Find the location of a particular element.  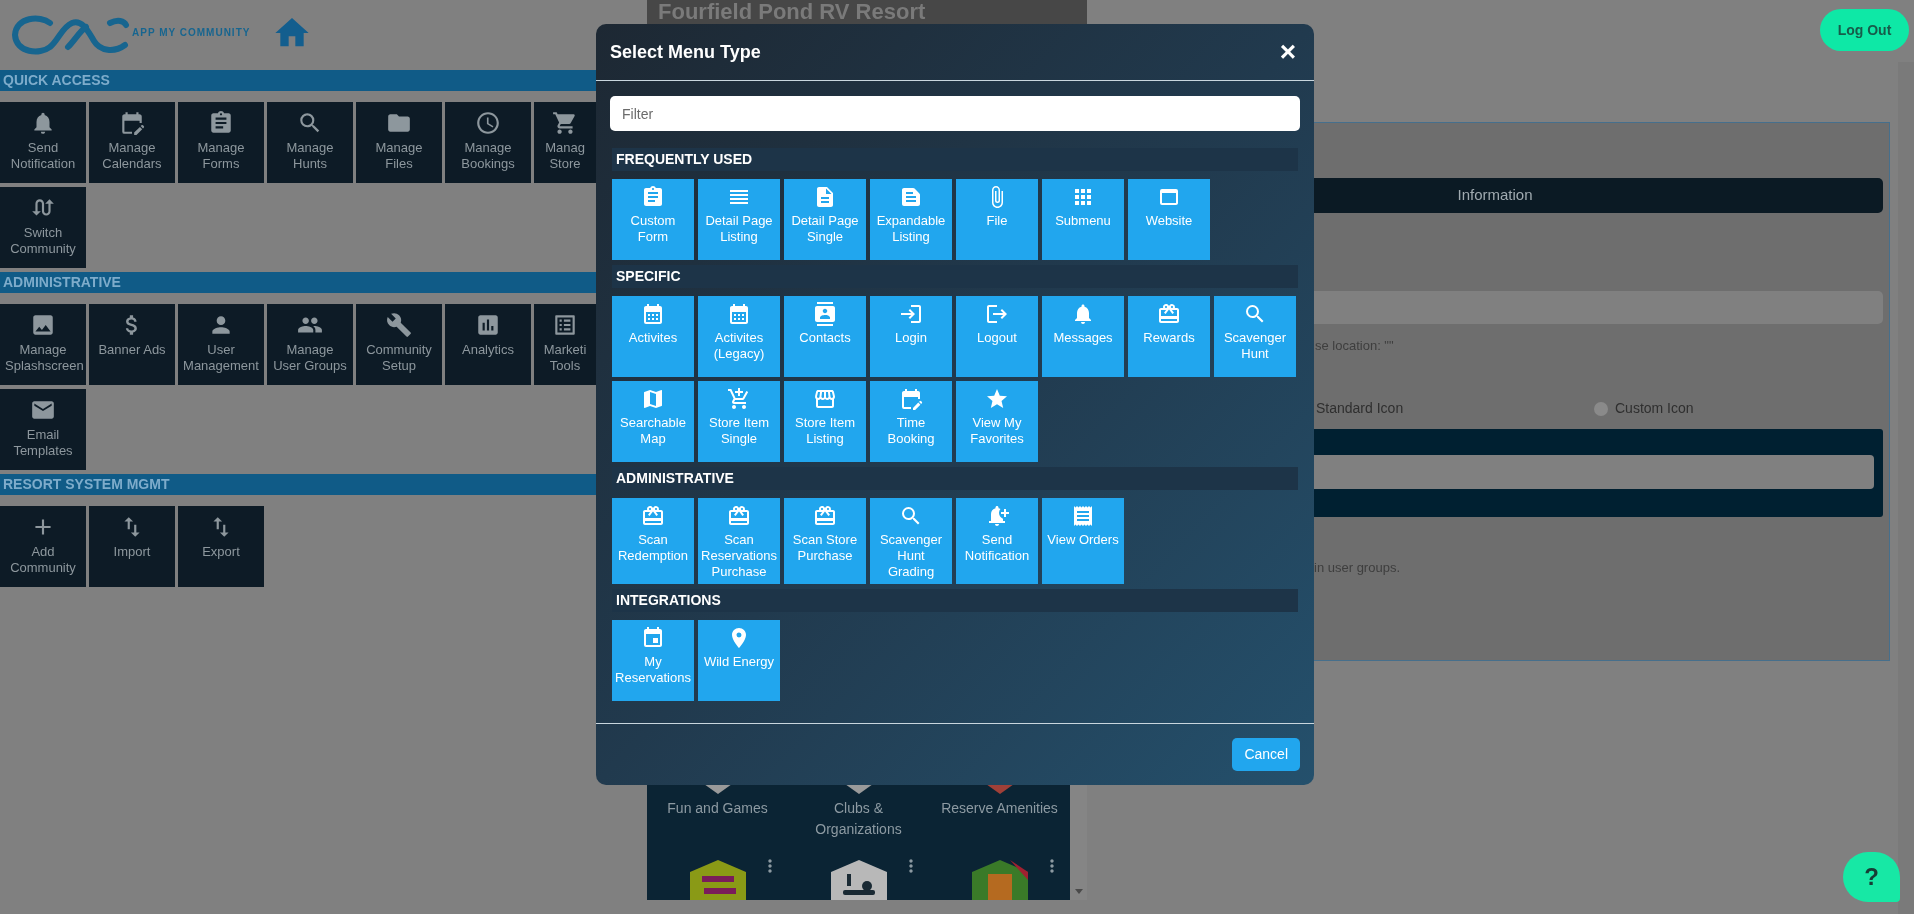

tile-button: Manage Files is located at coordinates (399, 142).